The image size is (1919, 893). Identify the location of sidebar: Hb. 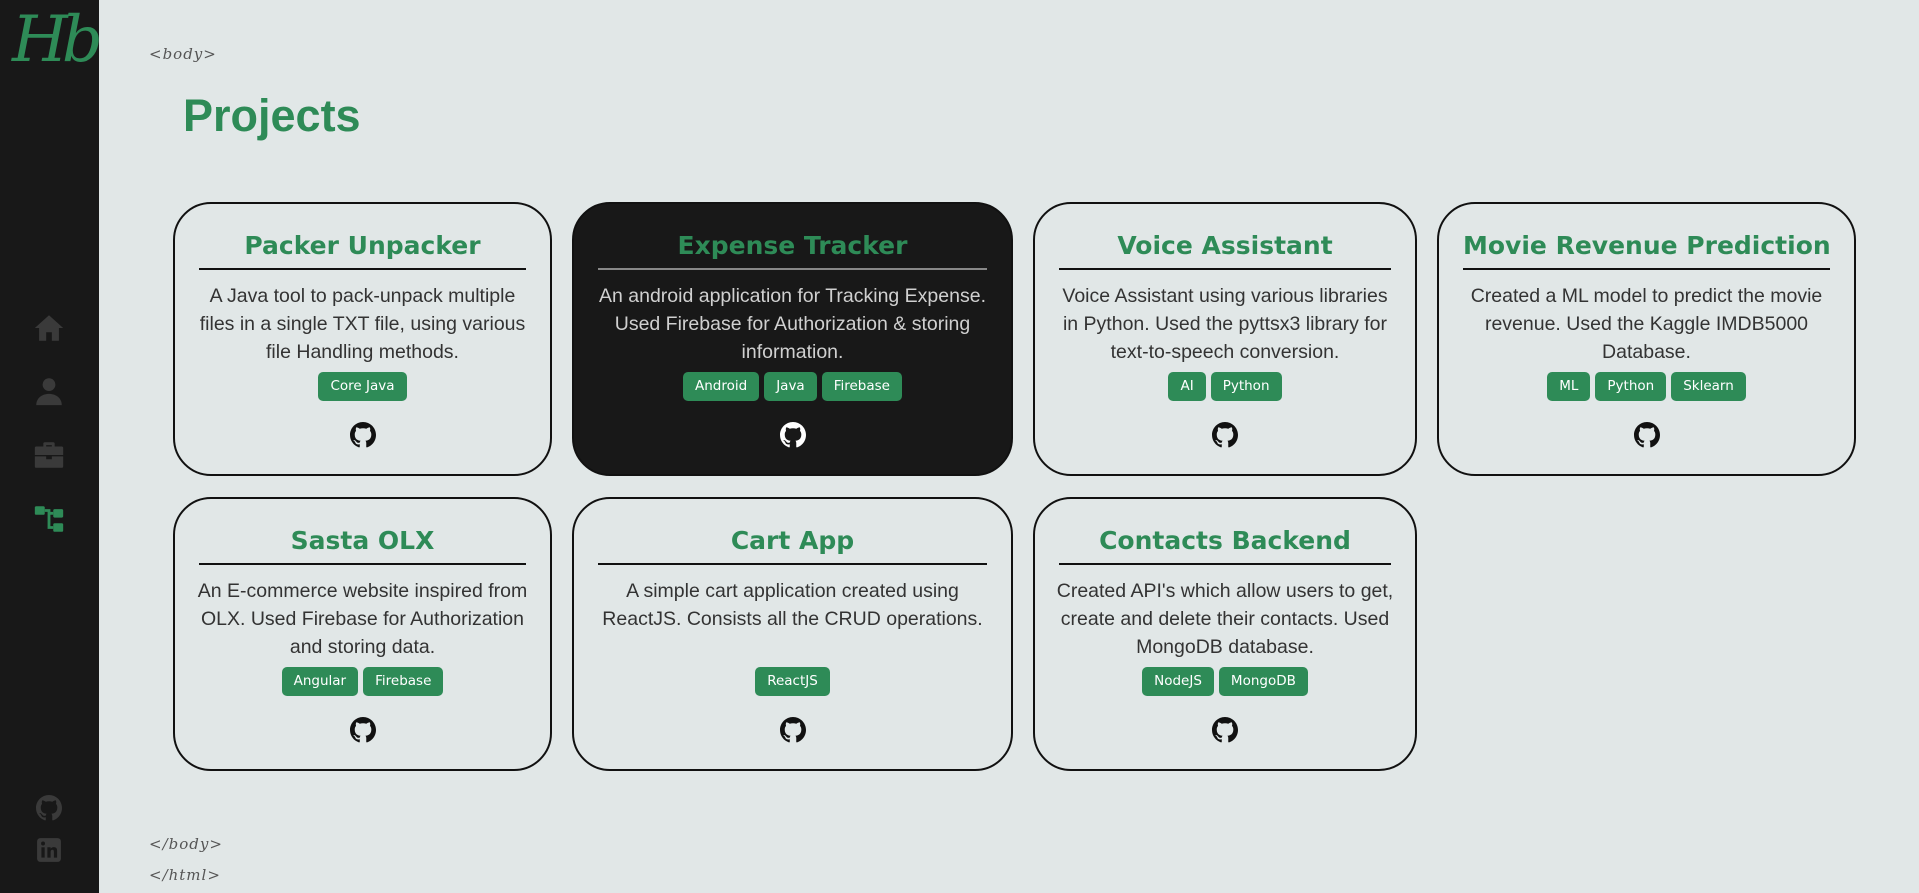
(51, 446).